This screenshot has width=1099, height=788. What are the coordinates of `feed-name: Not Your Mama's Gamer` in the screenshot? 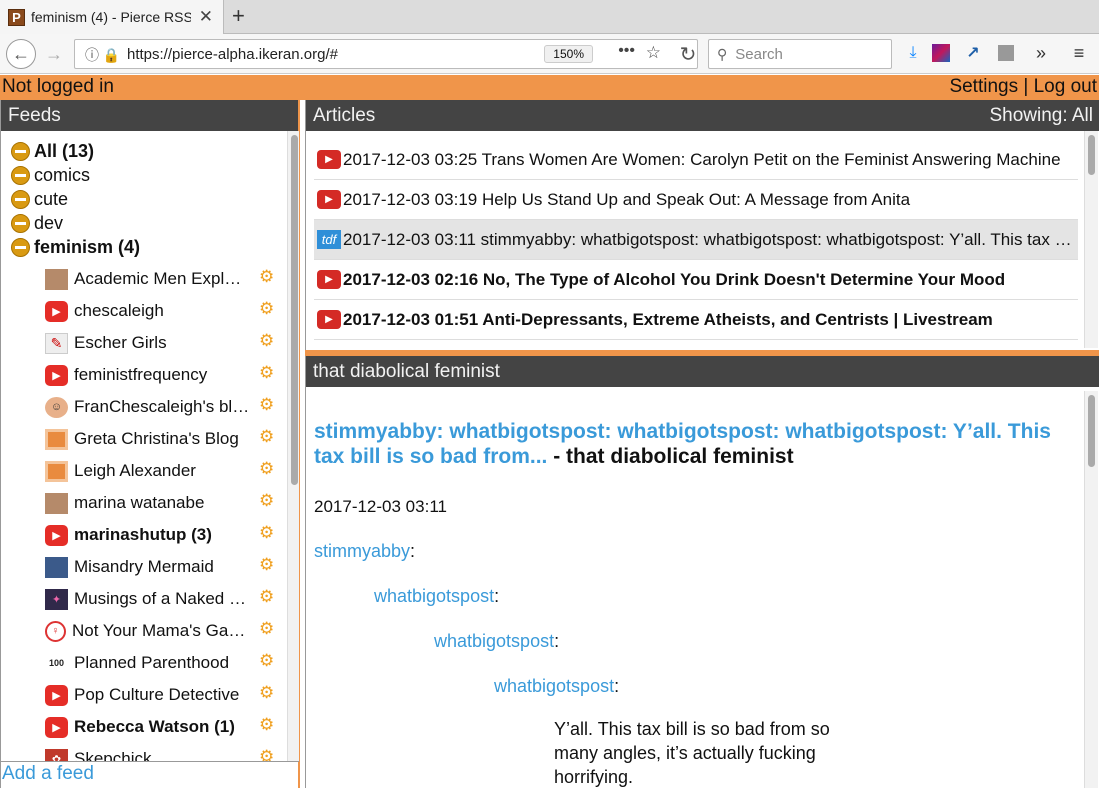 It's located at (160, 630).